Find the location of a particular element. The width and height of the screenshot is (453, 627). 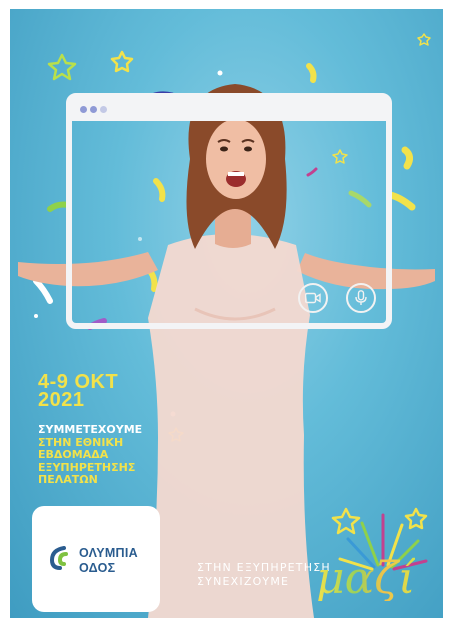

logo-mark-icon is located at coordinates (59, 558).